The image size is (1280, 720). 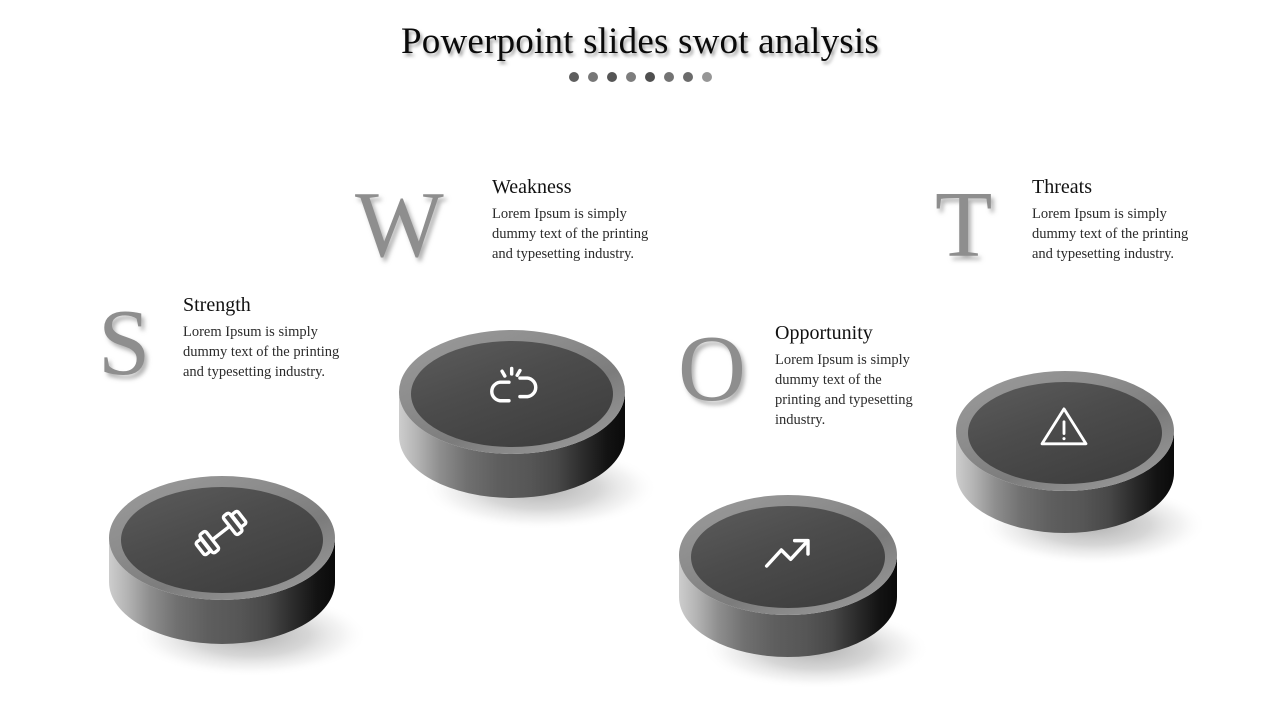 I want to click on cylinder-weakness, so click(x=523, y=433).